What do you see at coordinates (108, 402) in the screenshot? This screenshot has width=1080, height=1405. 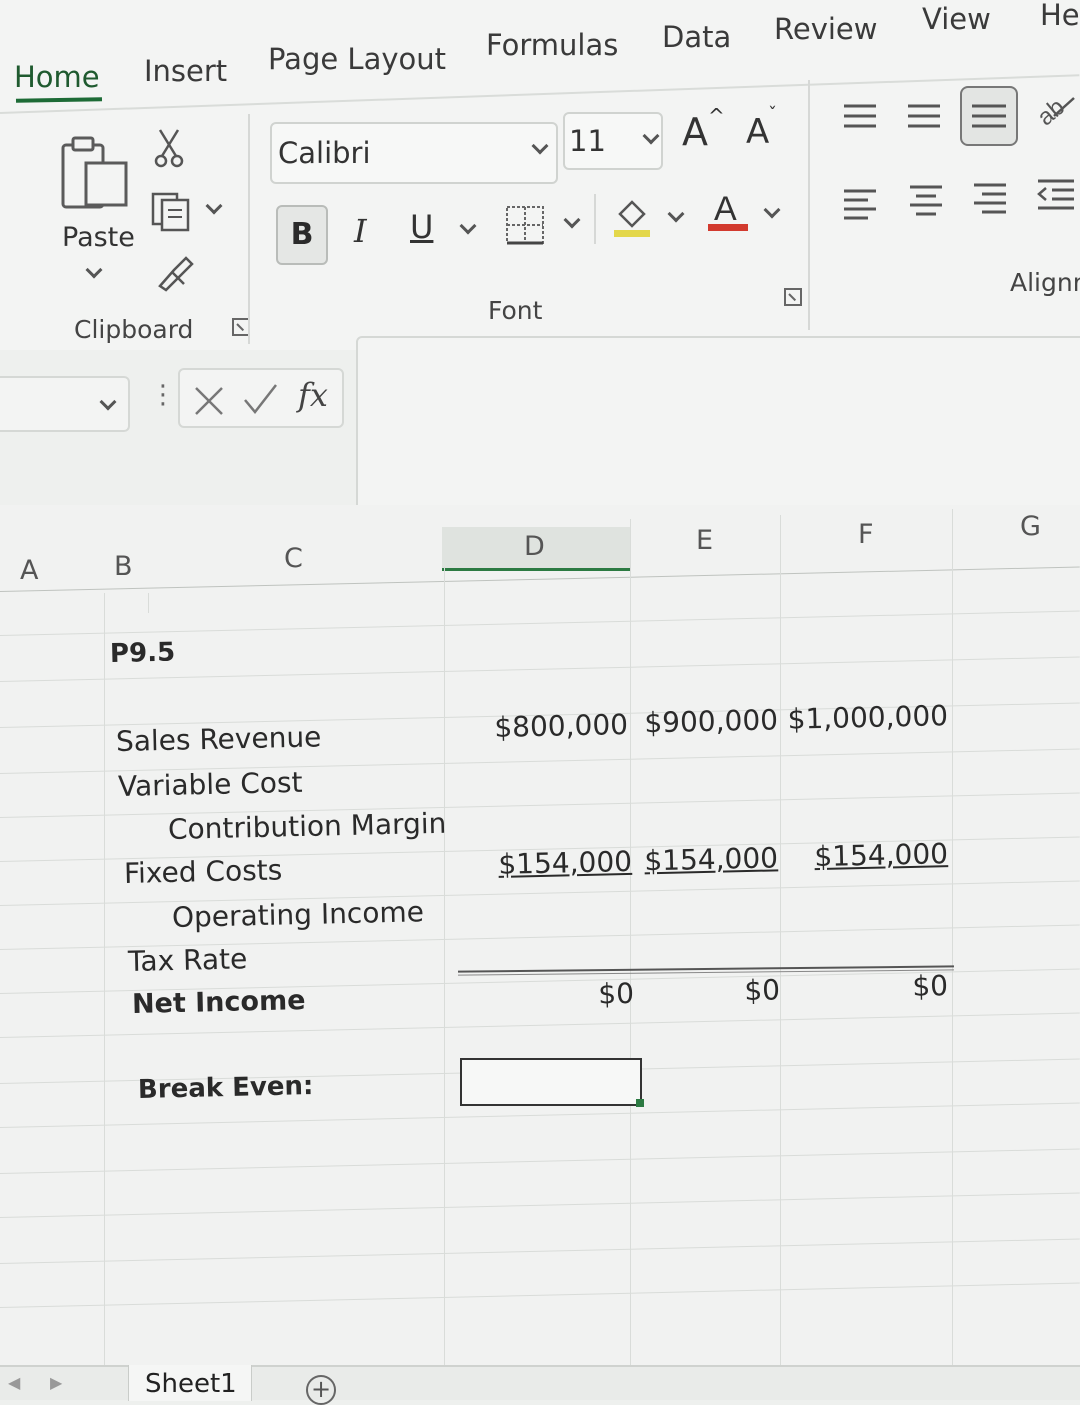 I see `name-box-chevron-icon` at bounding box center [108, 402].